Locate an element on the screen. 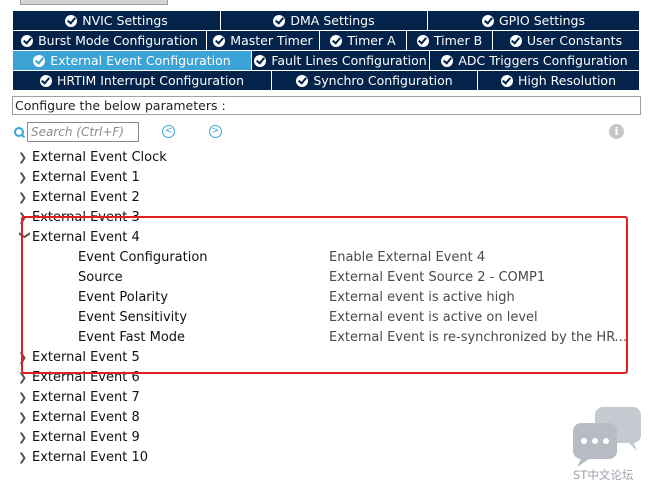 Image resolution: width=651 pixels, height=490 pixels. tab-burst-mode-configuration: Burst Mode Configuration is located at coordinates (110, 40).